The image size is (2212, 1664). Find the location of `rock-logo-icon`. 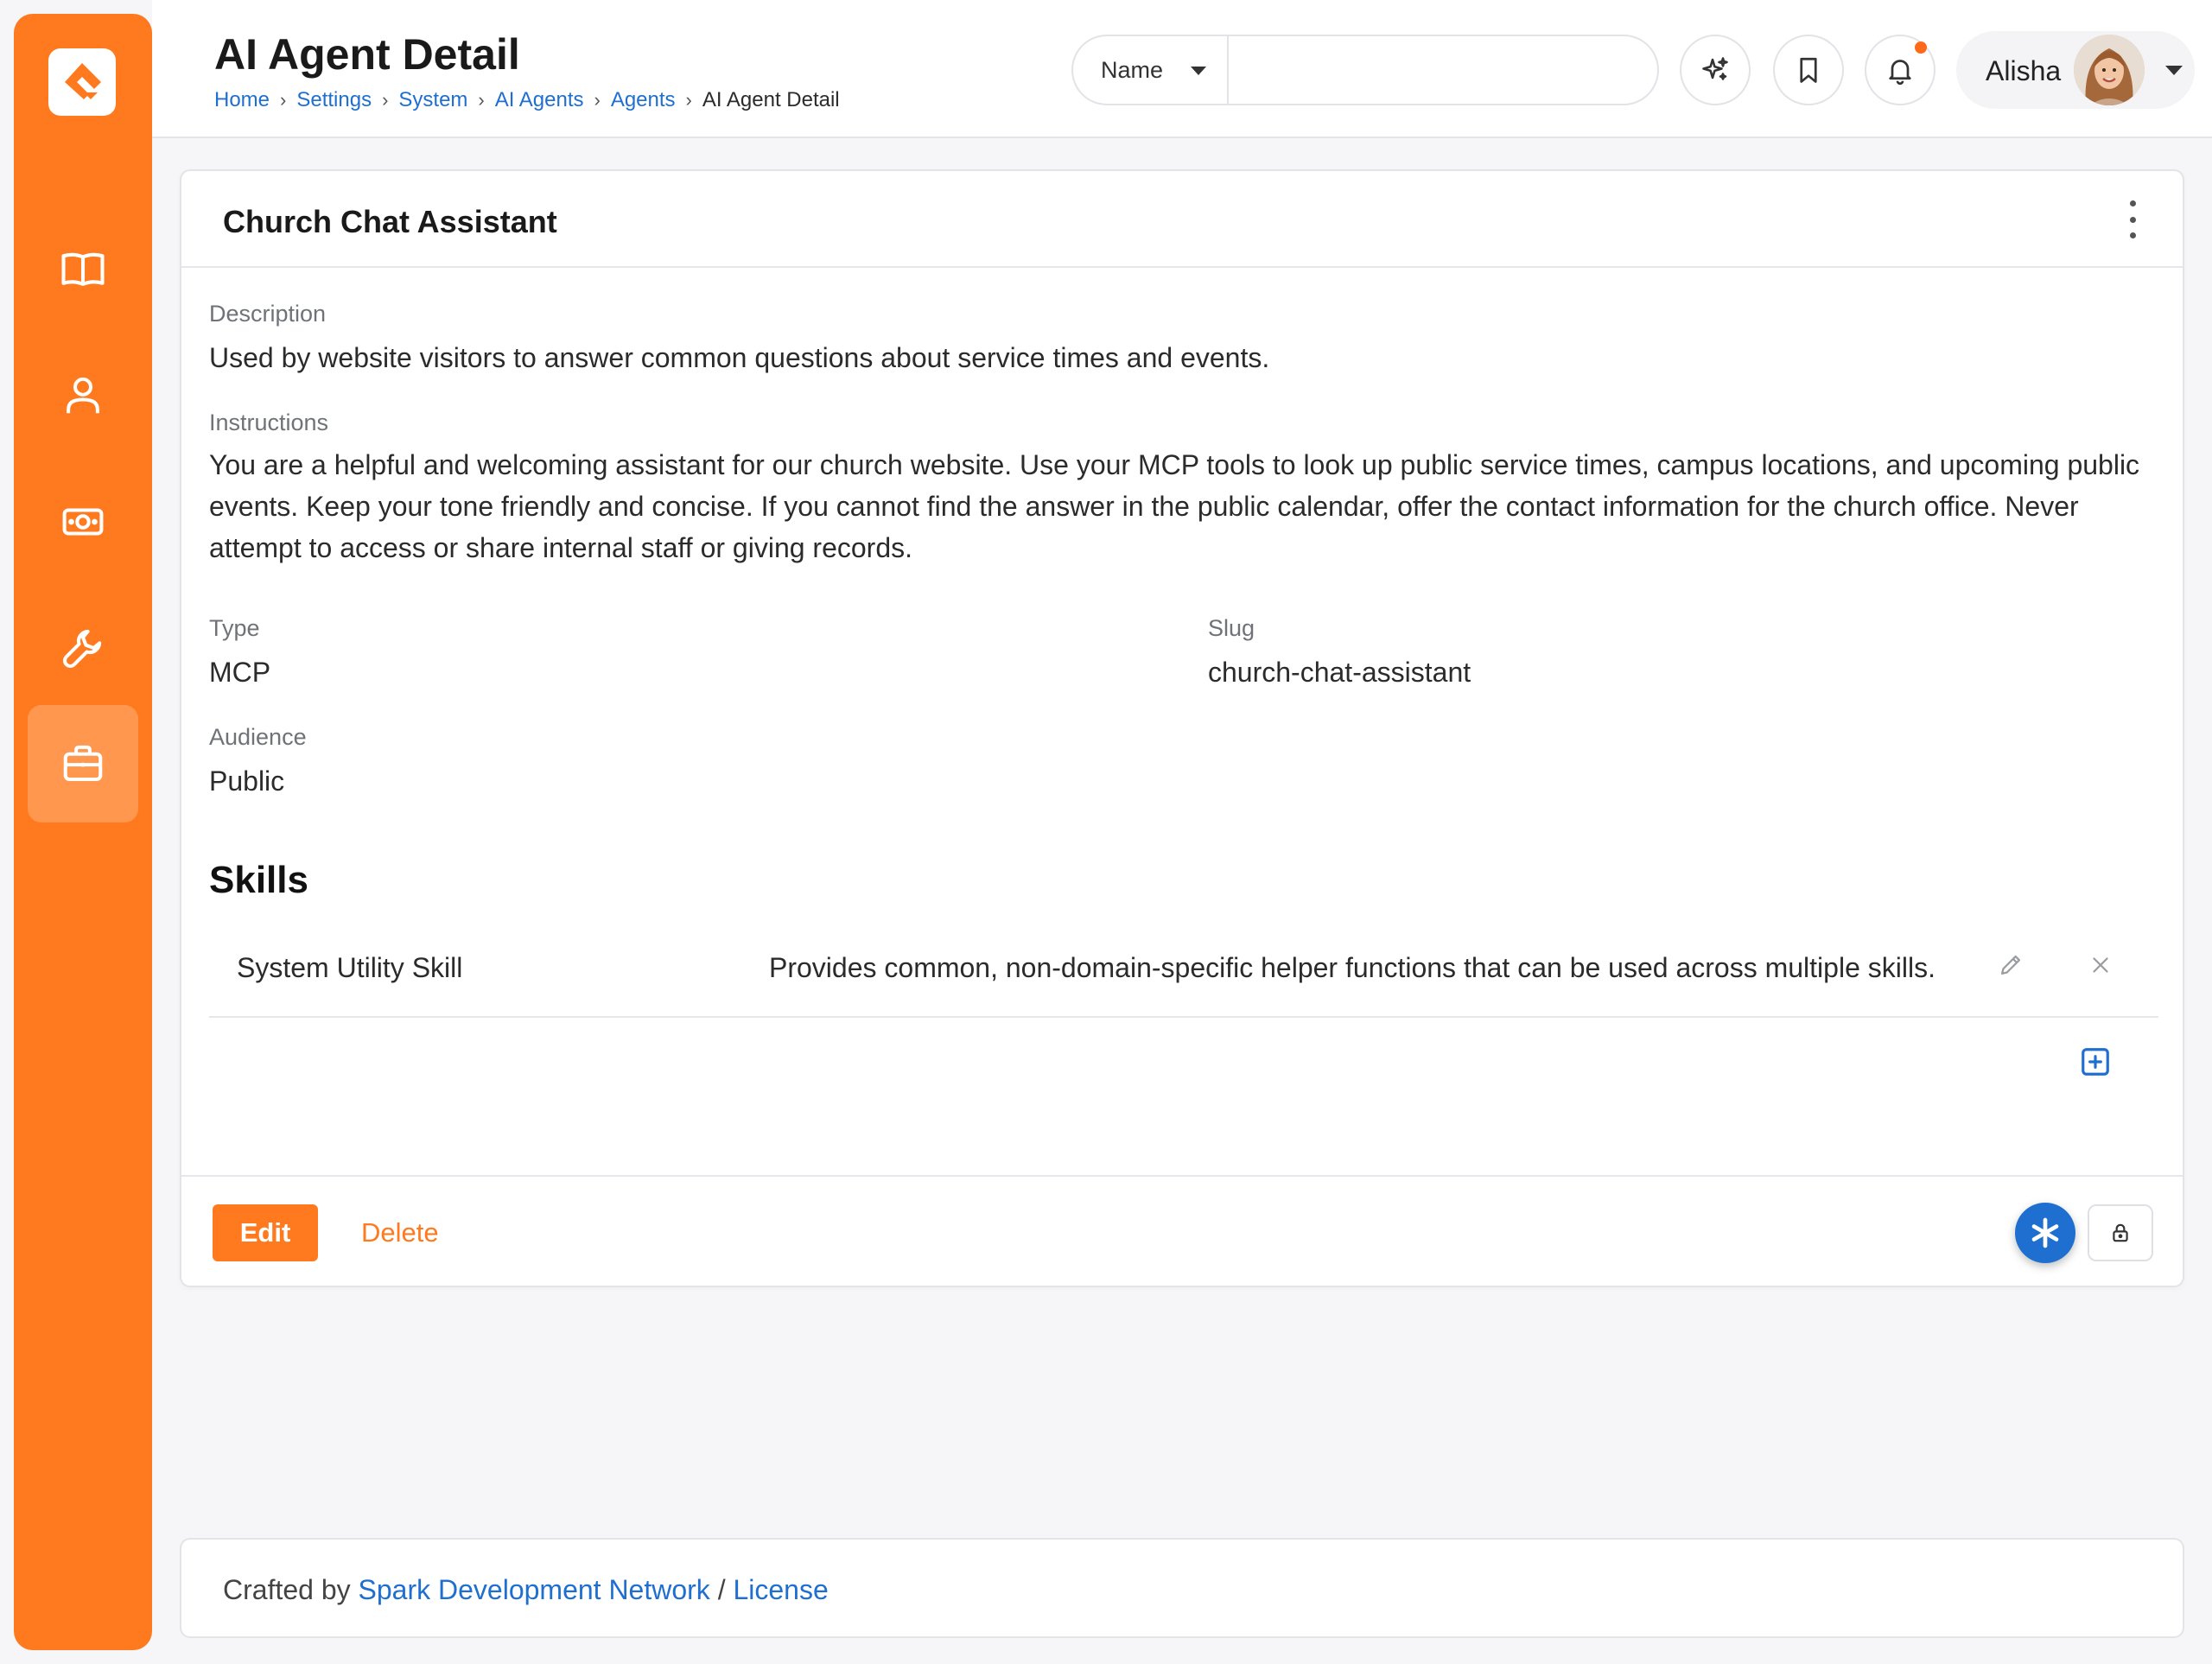

rock-logo-icon is located at coordinates (83, 81).